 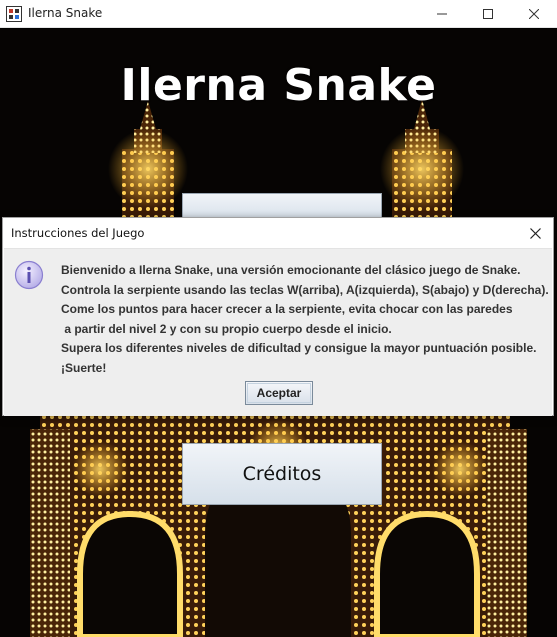 I want to click on message-line: ¡Suerte!, so click(x=84, y=367).